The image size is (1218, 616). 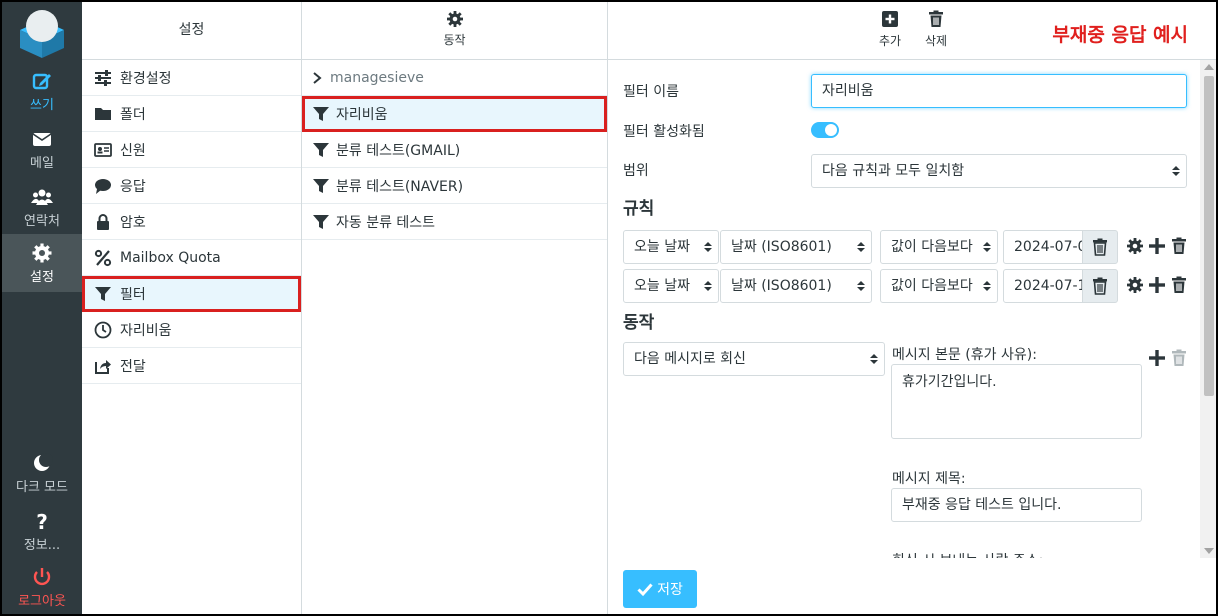 I want to click on scope-label: 범위, so click(x=636, y=171).